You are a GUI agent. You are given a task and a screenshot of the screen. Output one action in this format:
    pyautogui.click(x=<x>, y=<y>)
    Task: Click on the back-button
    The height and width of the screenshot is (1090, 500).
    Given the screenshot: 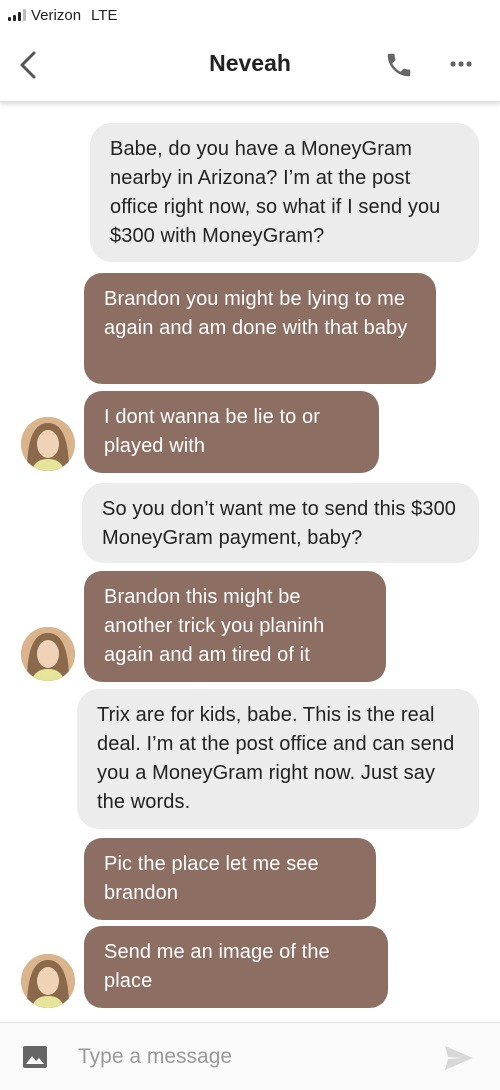 What is the action you would take?
    pyautogui.click(x=30, y=65)
    